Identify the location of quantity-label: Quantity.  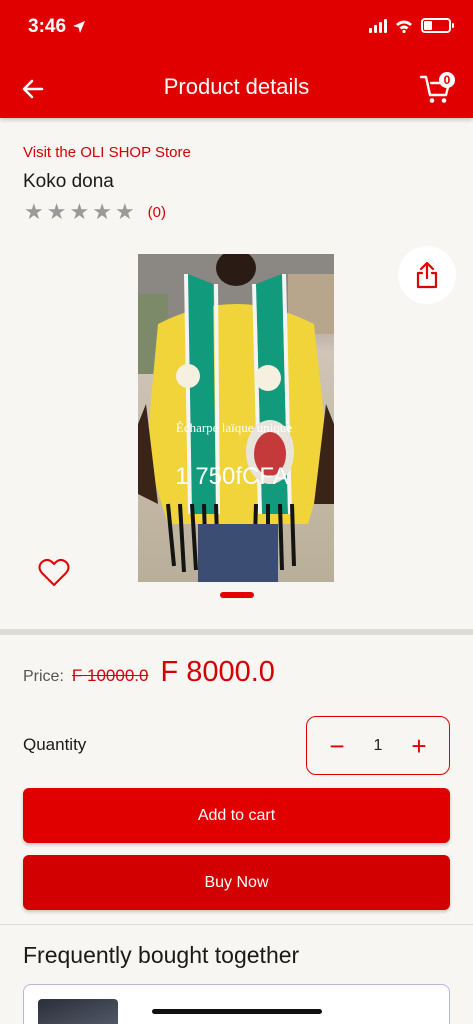
(55, 744).